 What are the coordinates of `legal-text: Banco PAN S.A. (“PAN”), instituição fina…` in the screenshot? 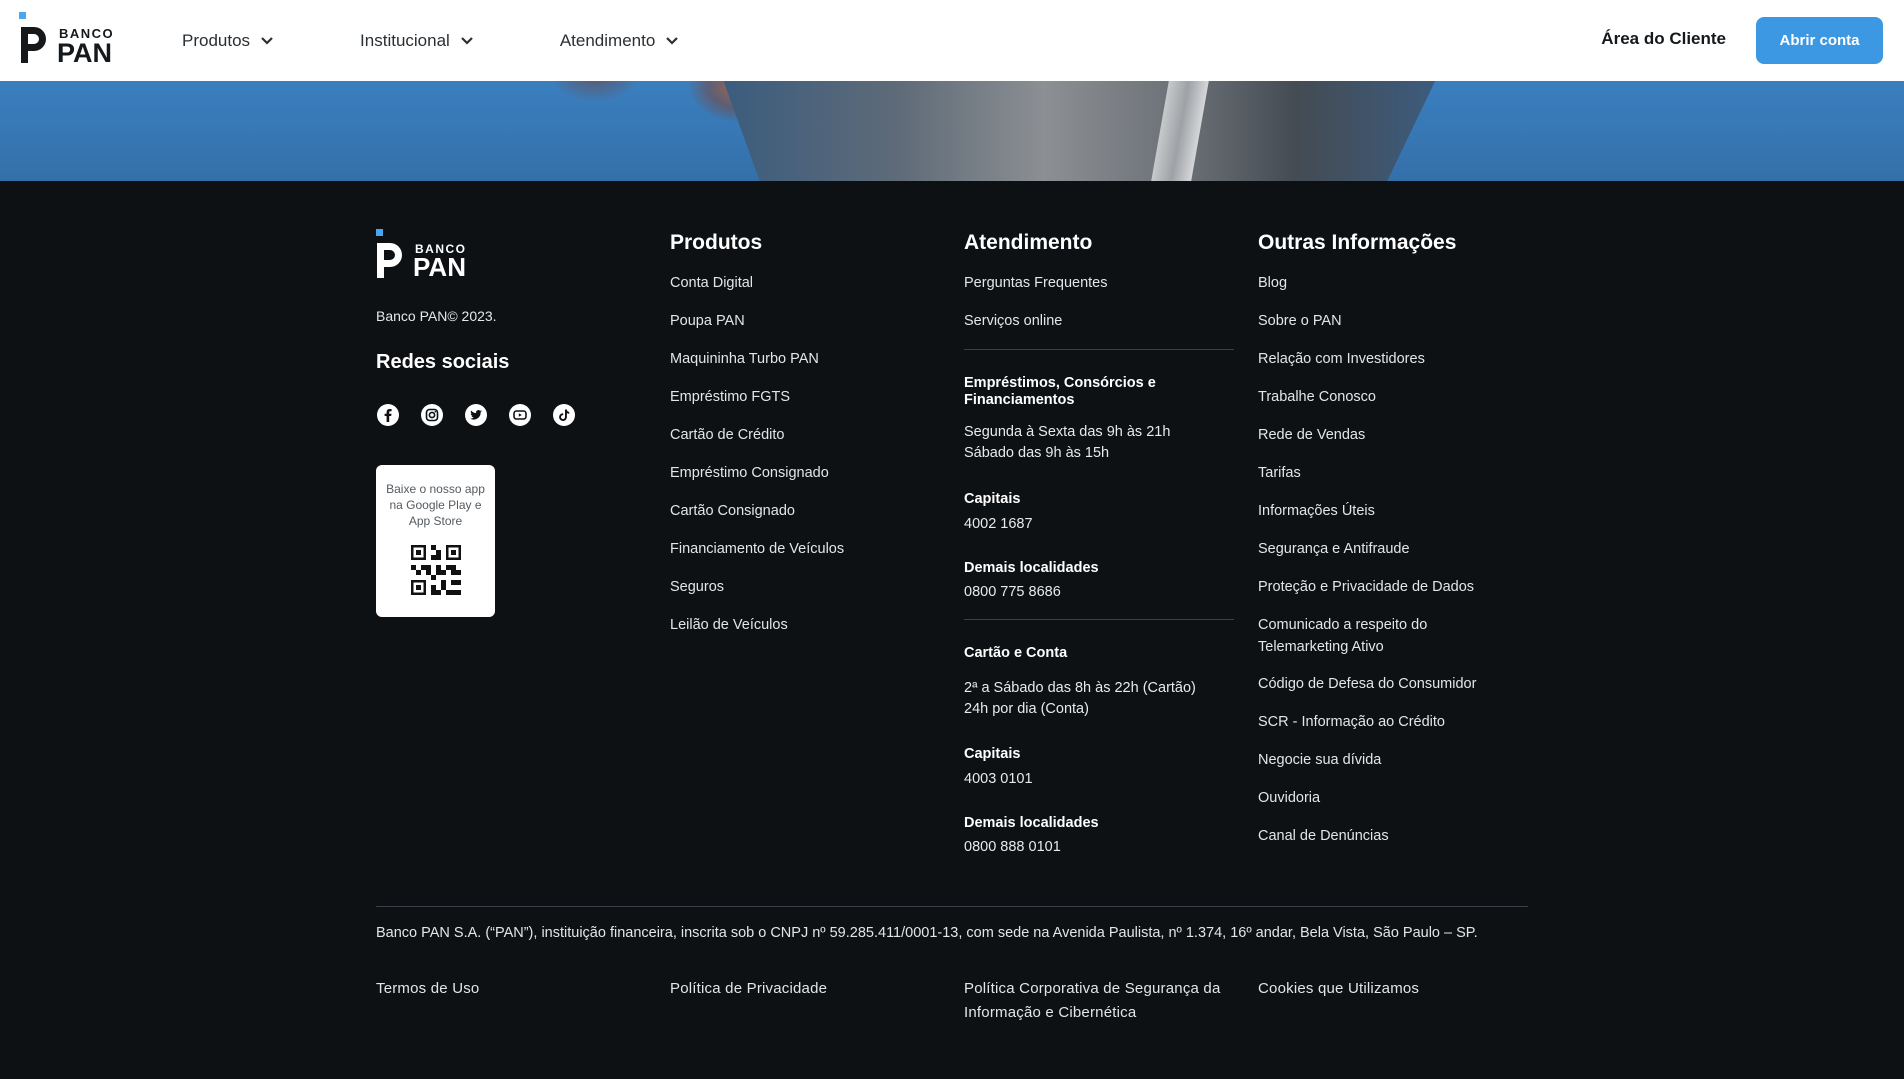 It's located at (927, 933).